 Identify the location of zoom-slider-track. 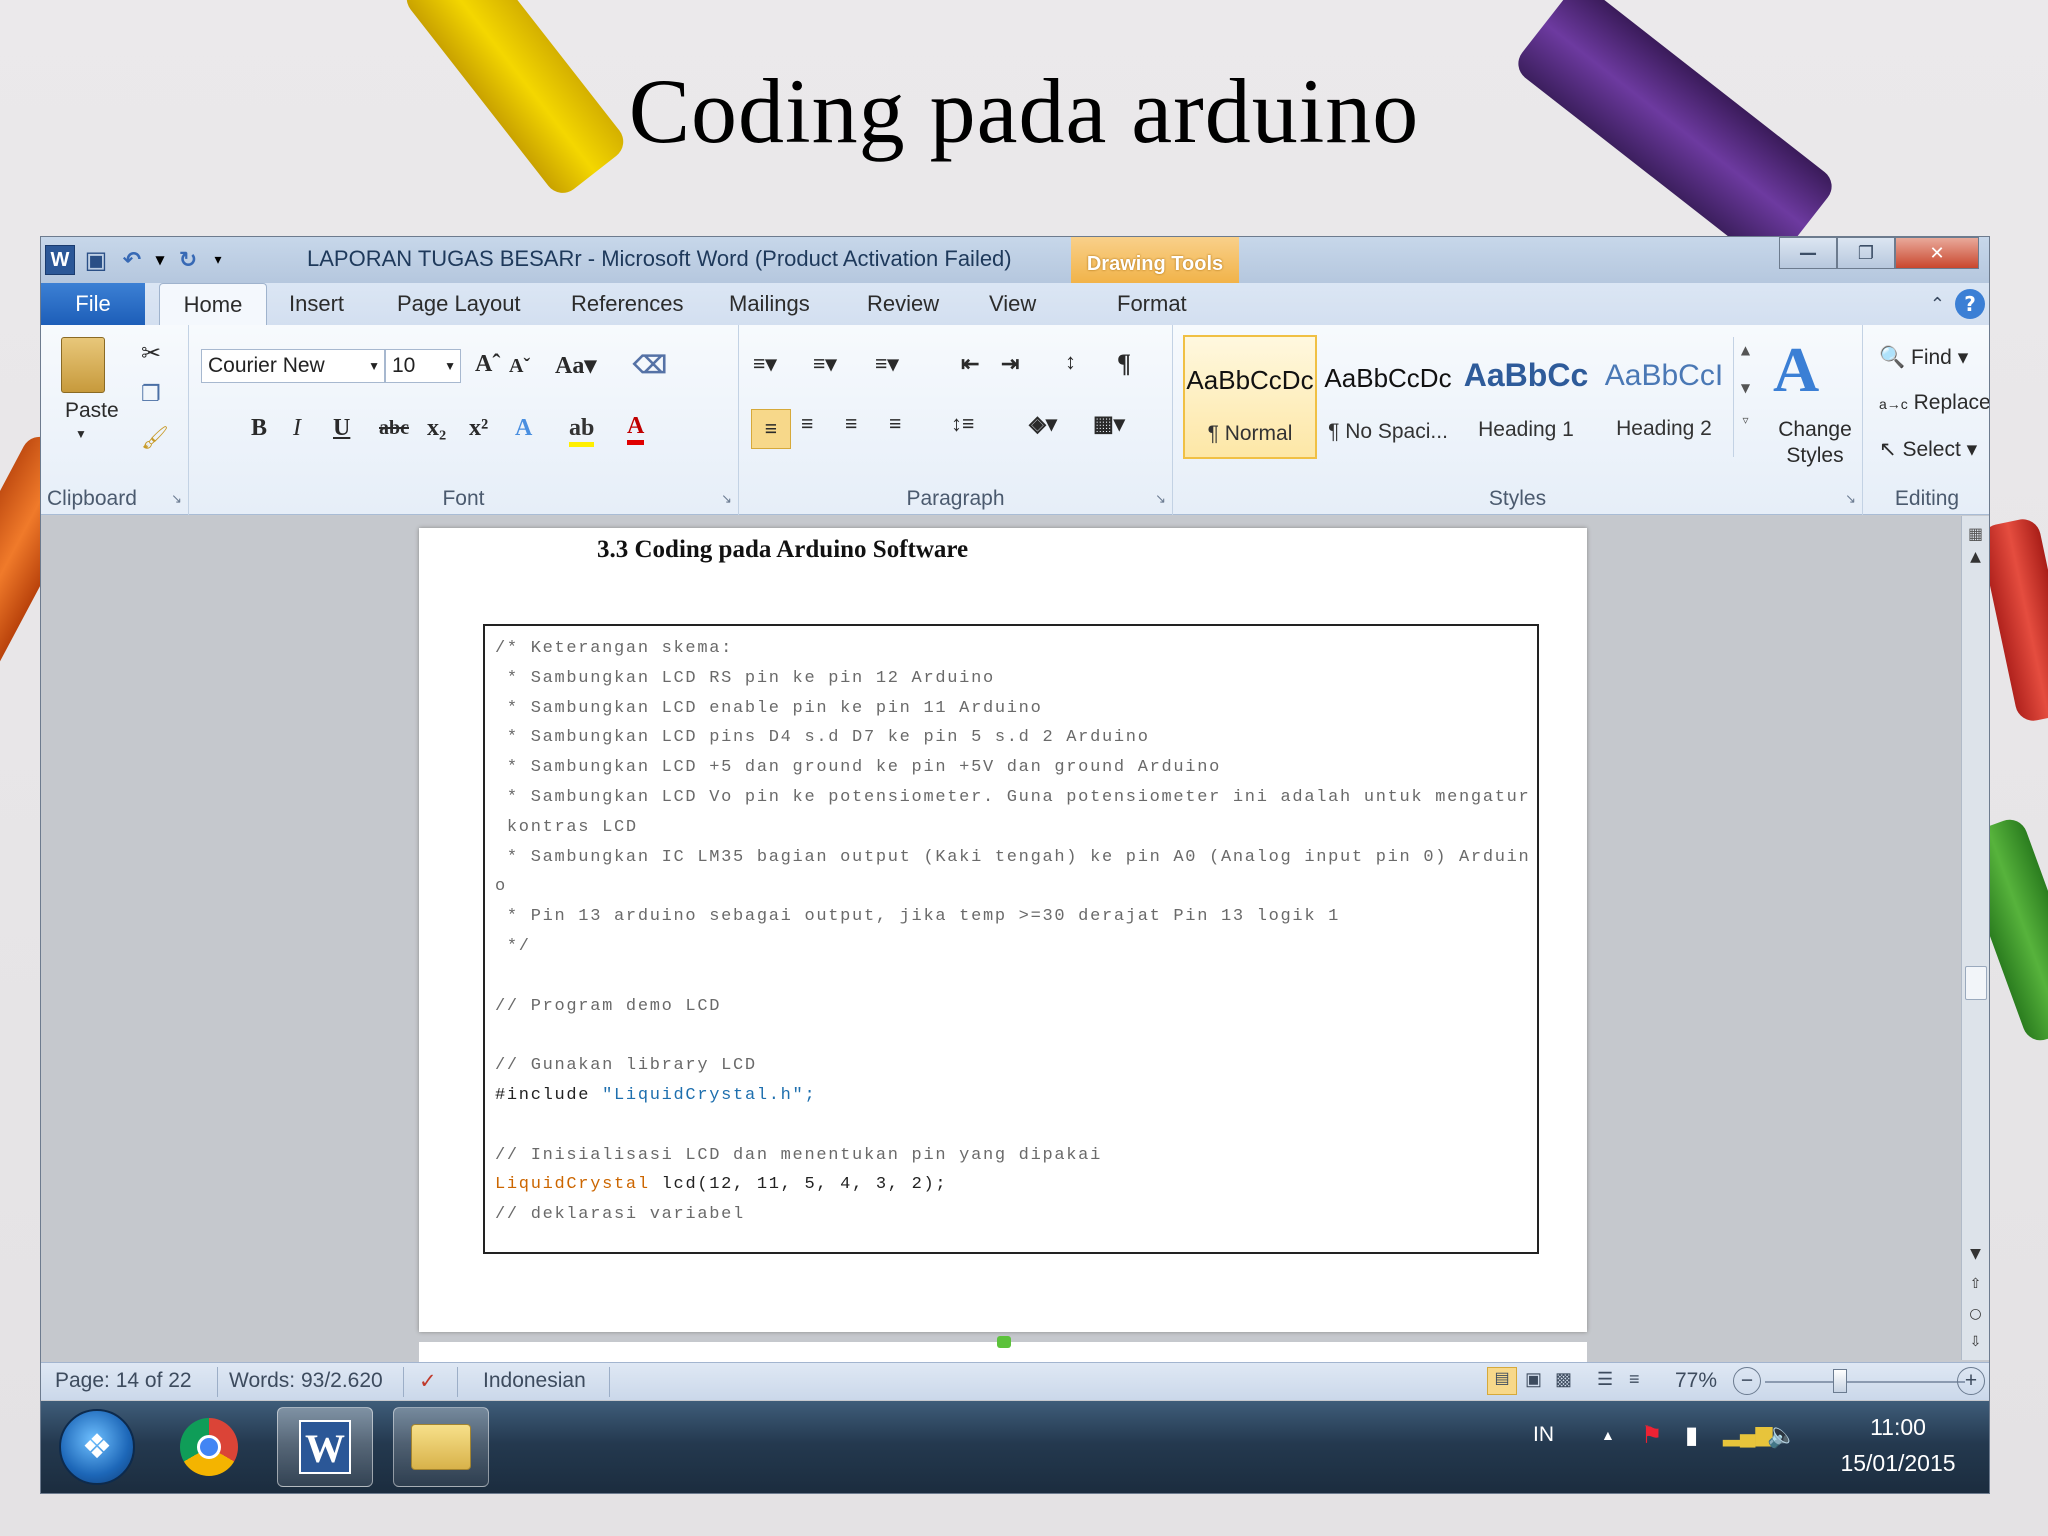
(1865, 1382).